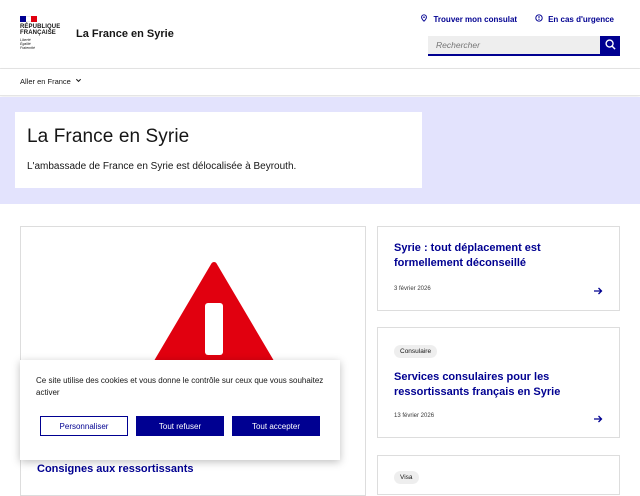  I want to click on page-title: La France en Syrie, so click(108, 136).